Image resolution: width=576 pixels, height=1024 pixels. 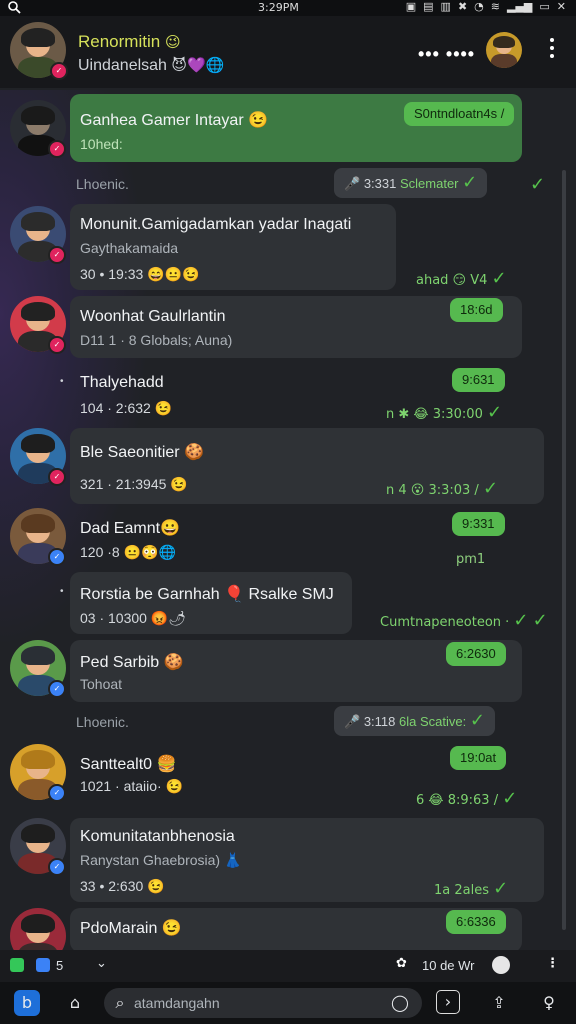 I want to click on close-icon: ✕, so click(x=561, y=6).